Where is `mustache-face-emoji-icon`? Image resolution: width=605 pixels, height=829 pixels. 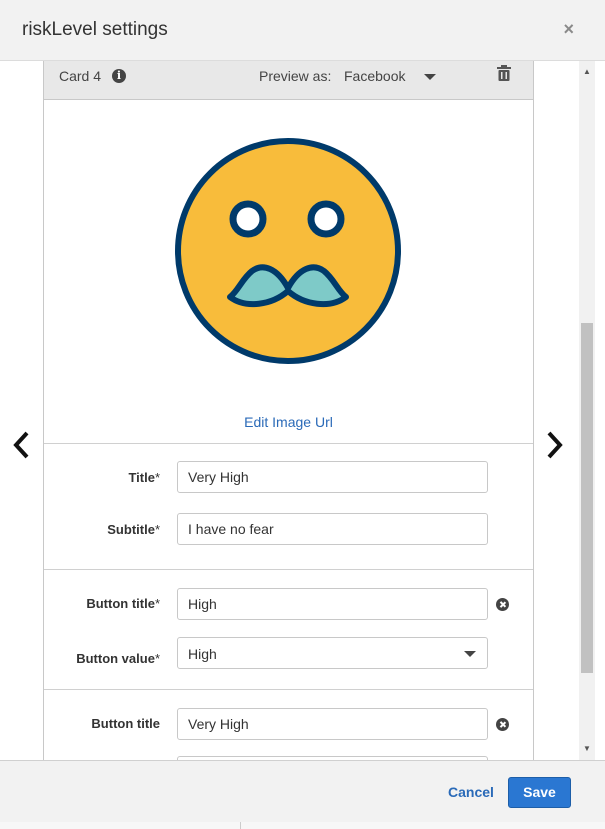
mustache-face-emoji-icon is located at coordinates (288, 251).